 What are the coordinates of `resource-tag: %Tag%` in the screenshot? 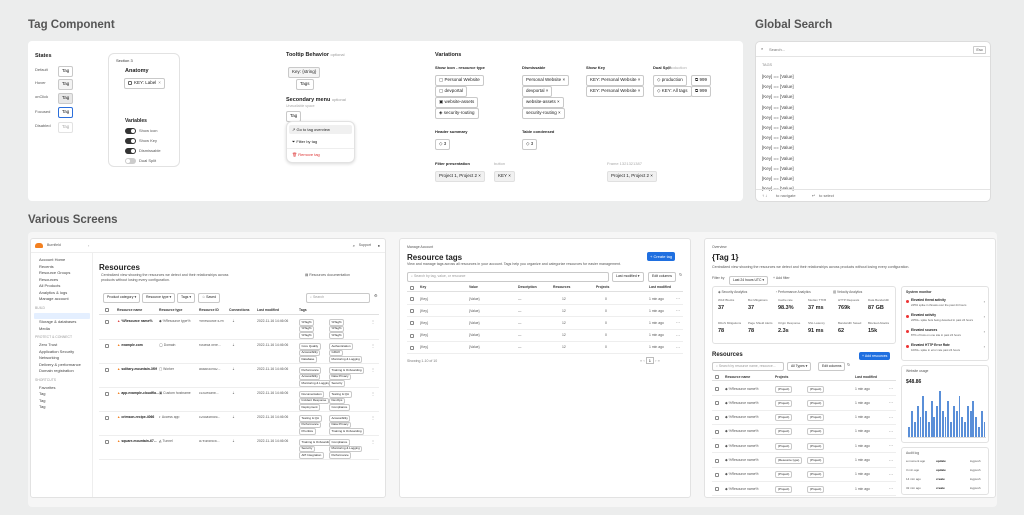 It's located at (307, 322).